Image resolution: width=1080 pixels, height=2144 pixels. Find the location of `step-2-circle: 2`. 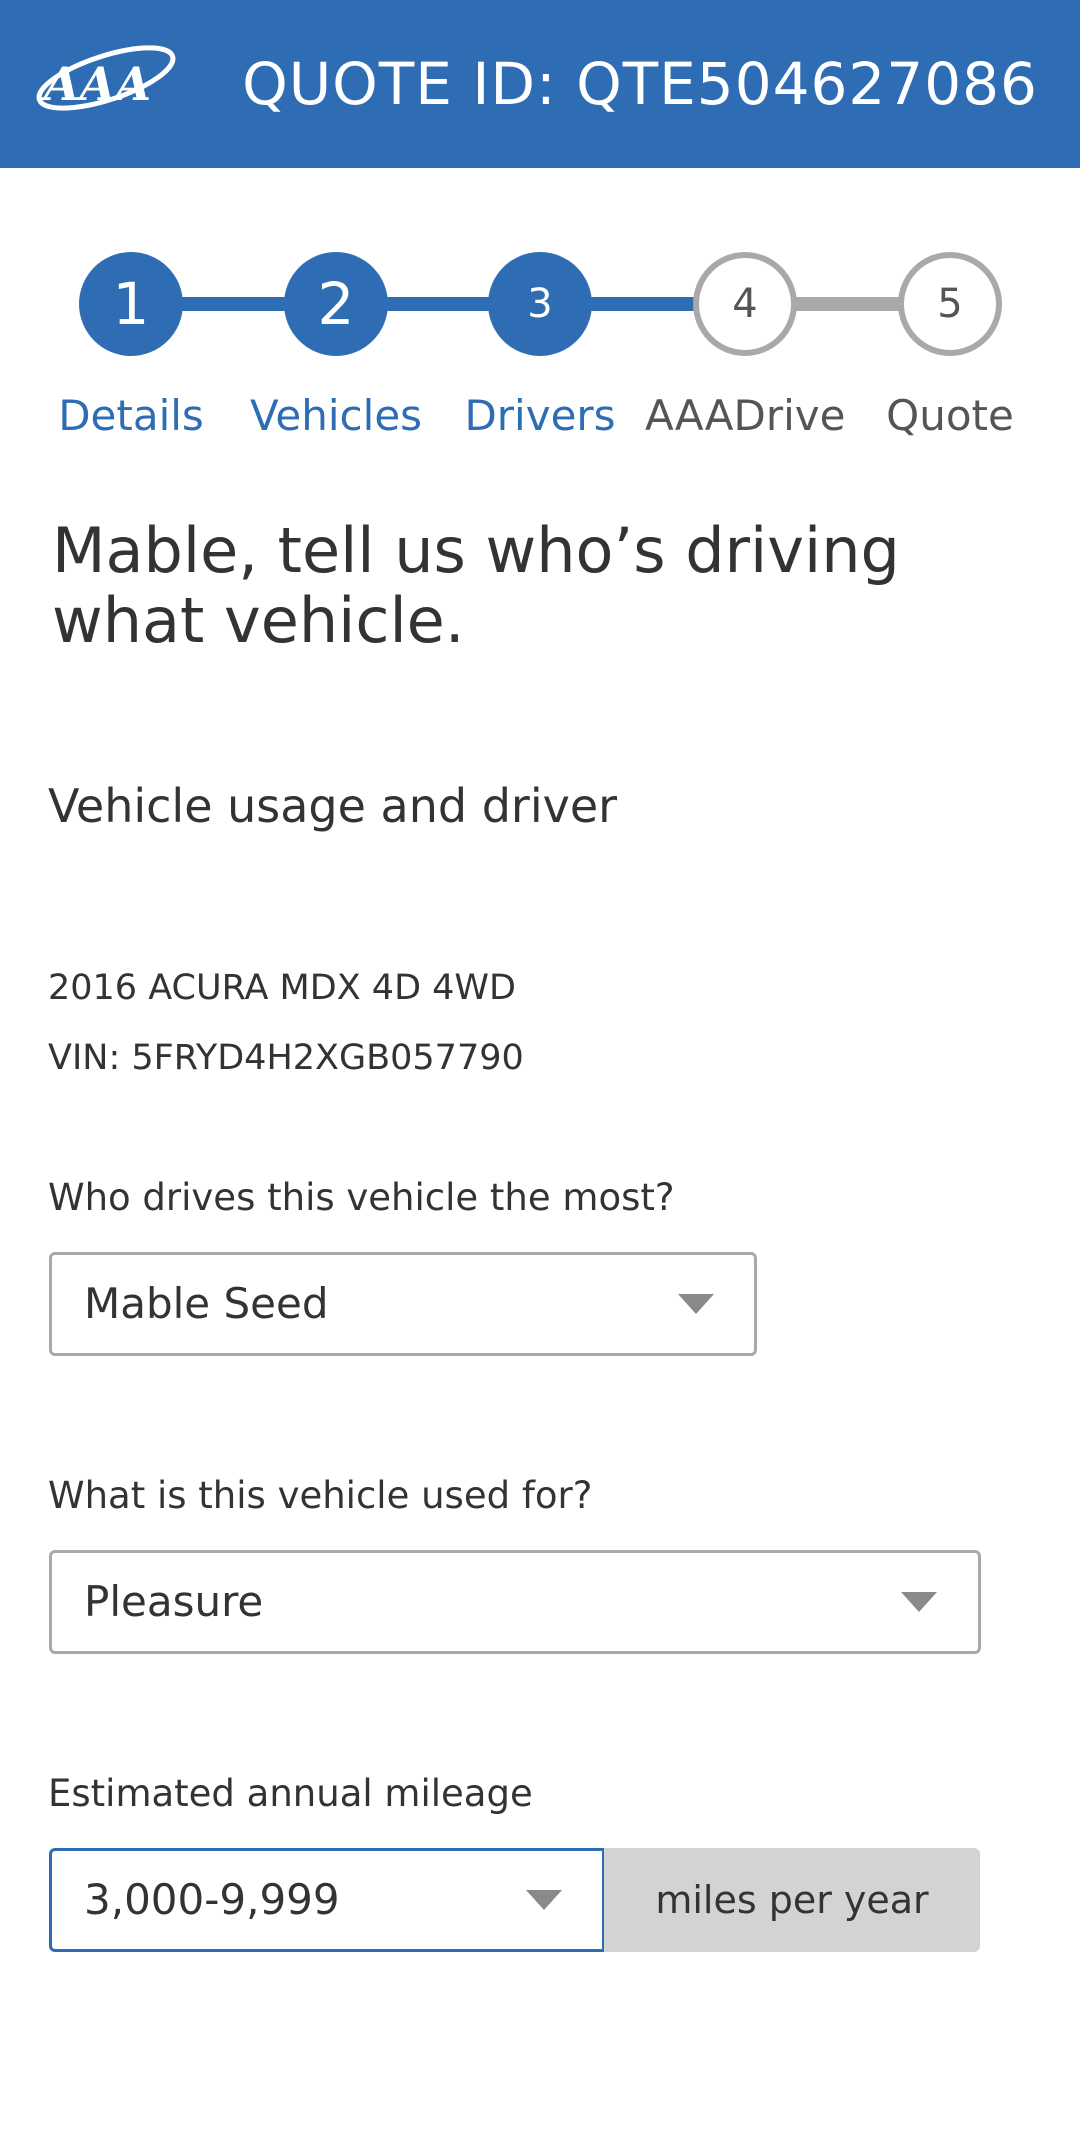

step-2-circle: 2 is located at coordinates (336, 304).